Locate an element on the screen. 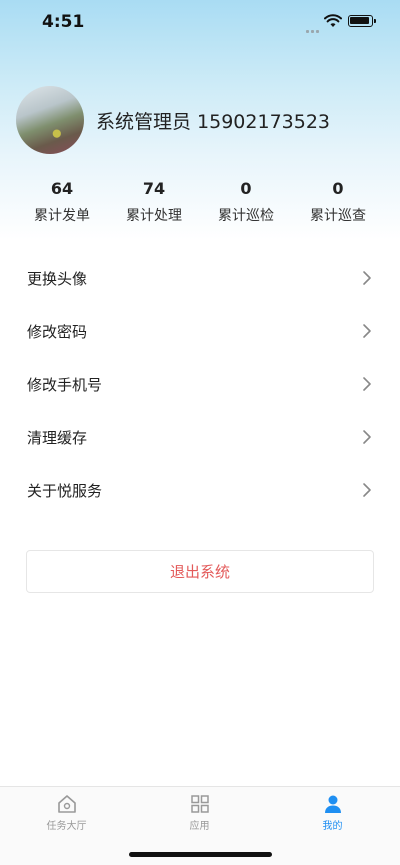 The image size is (400, 865). tab-task-hall: 任务大厅 is located at coordinates (66, 812).